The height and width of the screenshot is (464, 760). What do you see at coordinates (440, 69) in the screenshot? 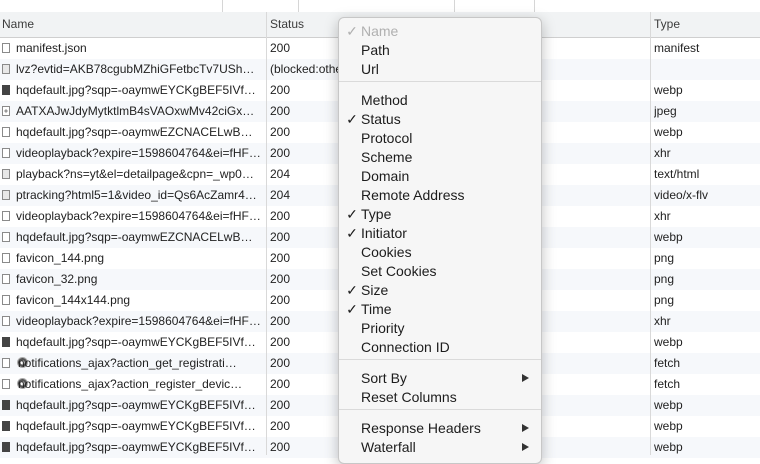
I see `menu-item-url: Url` at bounding box center [440, 69].